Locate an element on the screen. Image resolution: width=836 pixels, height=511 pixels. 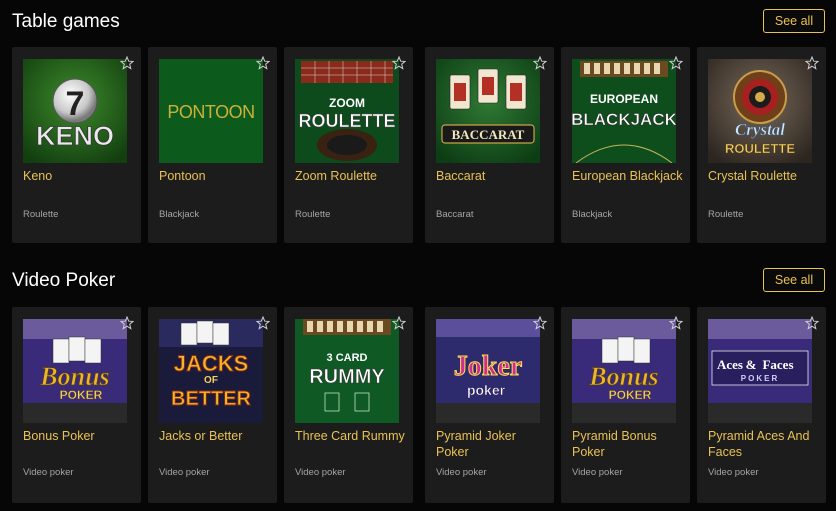
pyramid-aces-and-faces-art: Aces & Faces POKER is located at coordinates (760, 371).